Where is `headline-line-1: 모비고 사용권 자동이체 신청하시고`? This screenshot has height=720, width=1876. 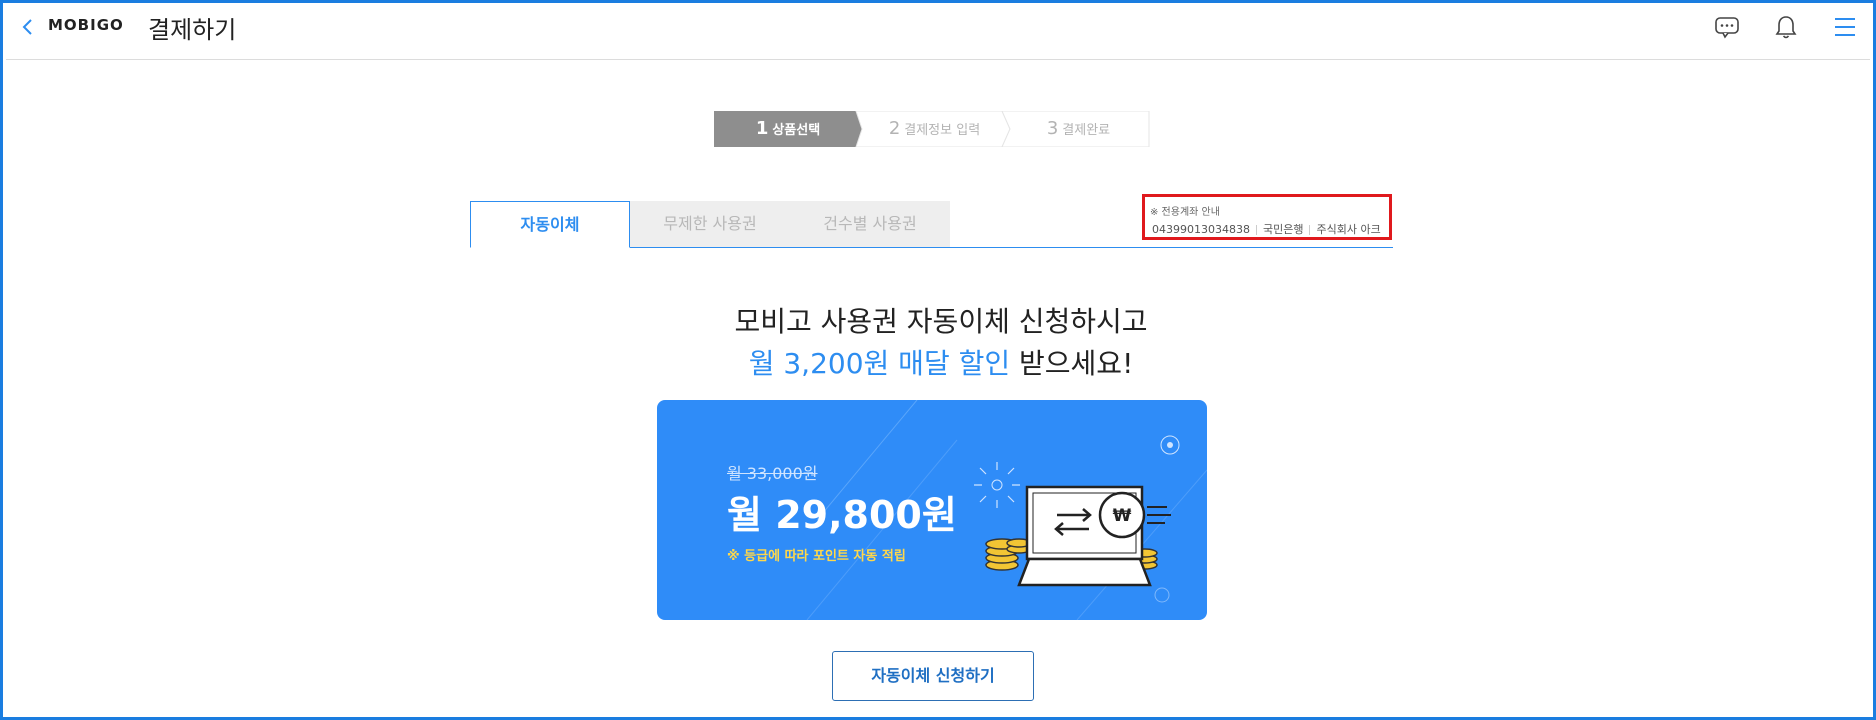 headline-line-1: 모비고 사용권 자동이체 신청하시고 is located at coordinates (941, 321).